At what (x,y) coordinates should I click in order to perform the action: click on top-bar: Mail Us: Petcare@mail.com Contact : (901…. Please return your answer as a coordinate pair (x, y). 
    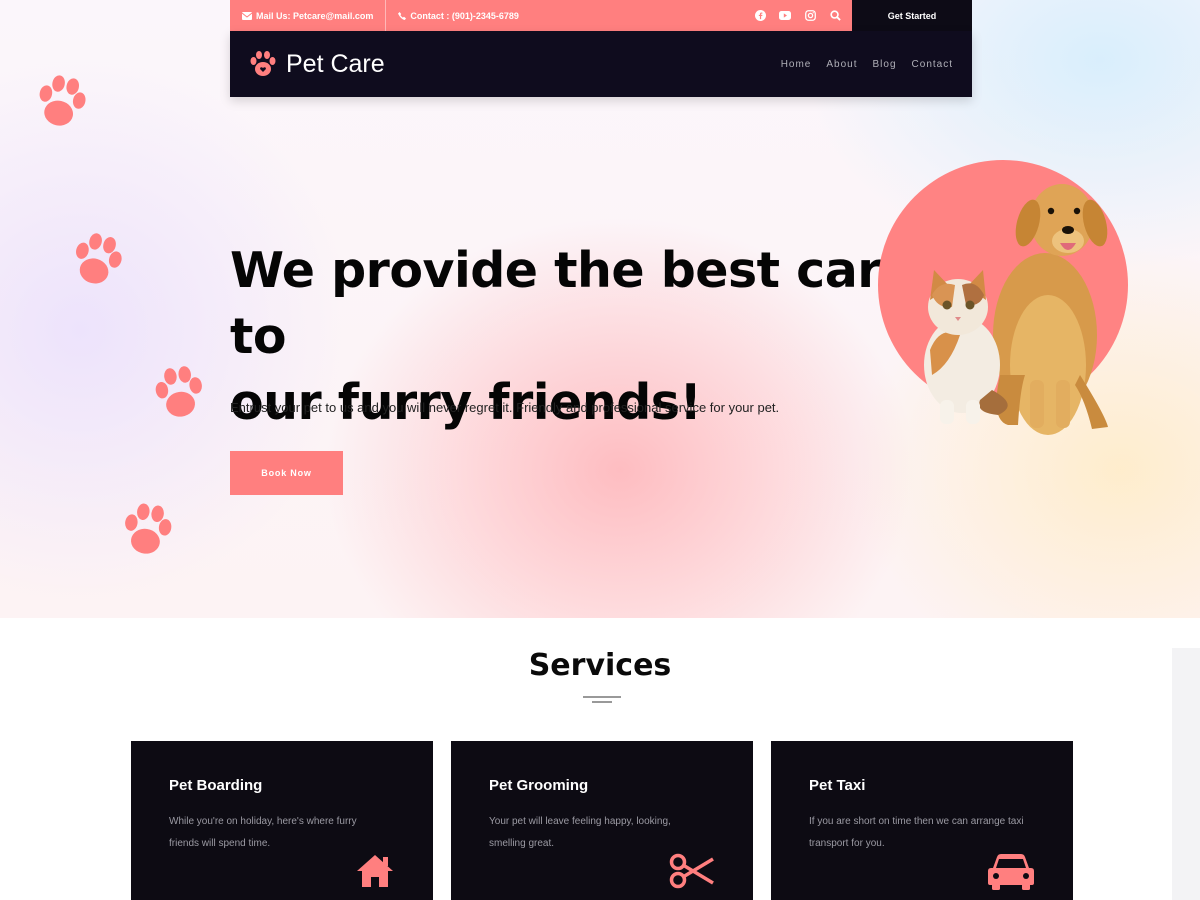
    Looking at the image, I should click on (601, 15).